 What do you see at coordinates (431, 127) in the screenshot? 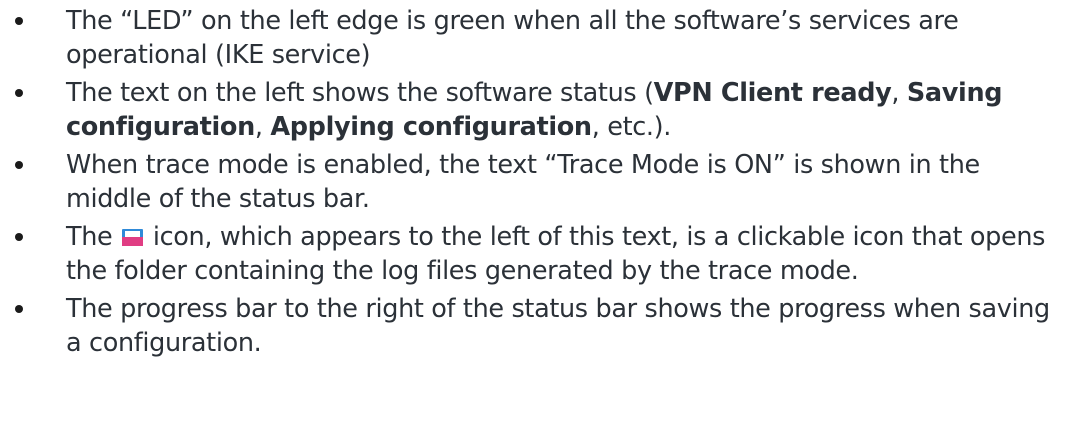
I see `status-applying-configuration: Applying configuration` at bounding box center [431, 127].